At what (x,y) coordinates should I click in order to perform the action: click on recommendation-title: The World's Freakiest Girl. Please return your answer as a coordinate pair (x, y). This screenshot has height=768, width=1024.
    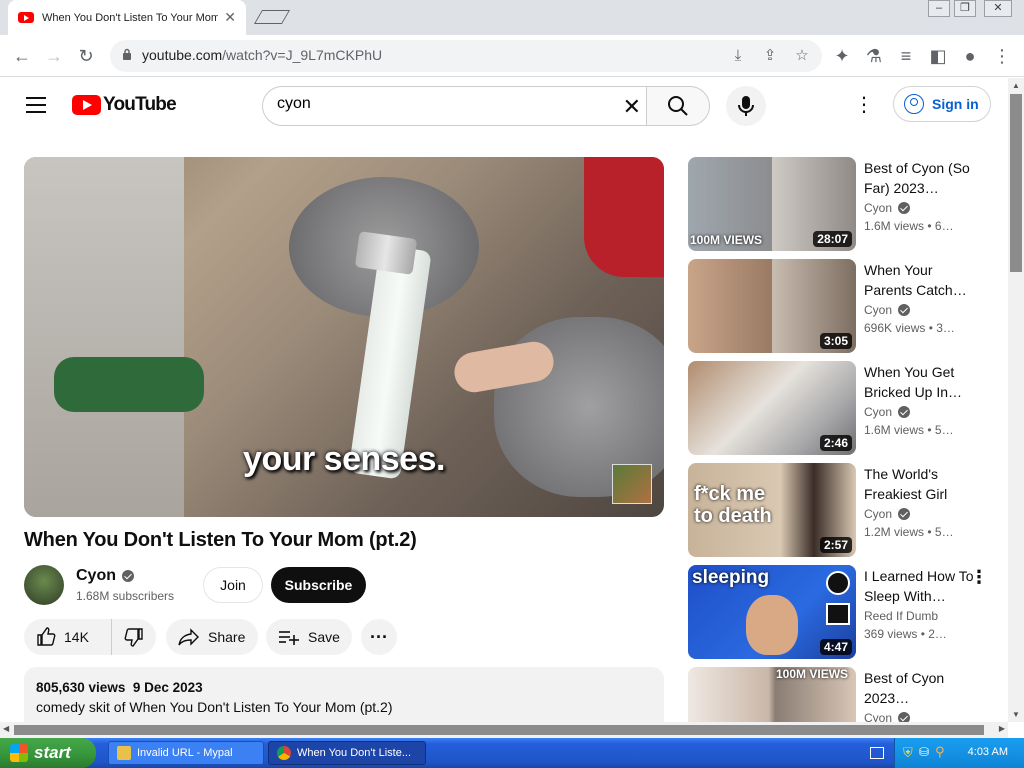
    Looking at the image, I should click on (919, 484).